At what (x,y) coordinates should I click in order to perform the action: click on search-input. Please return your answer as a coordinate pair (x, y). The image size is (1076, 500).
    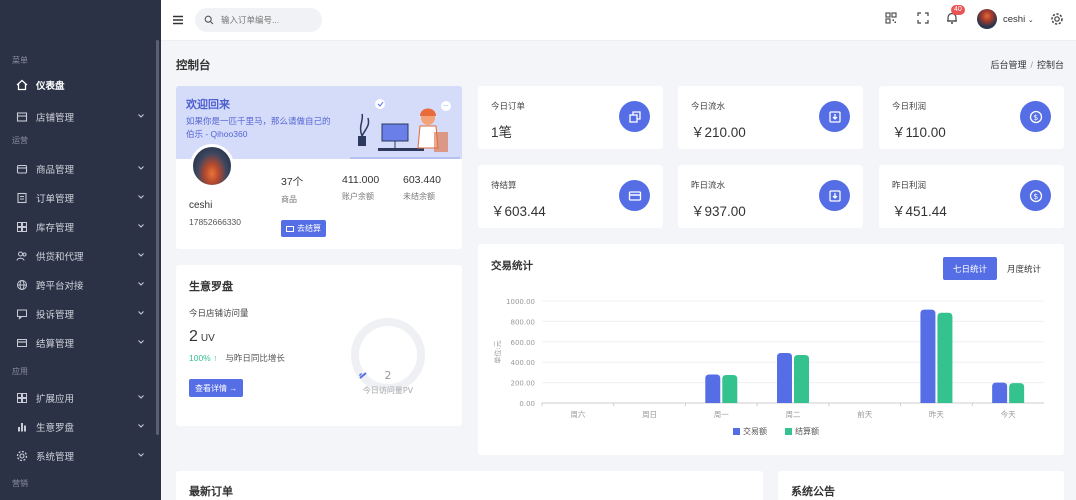
    Looking at the image, I should click on (266, 20).